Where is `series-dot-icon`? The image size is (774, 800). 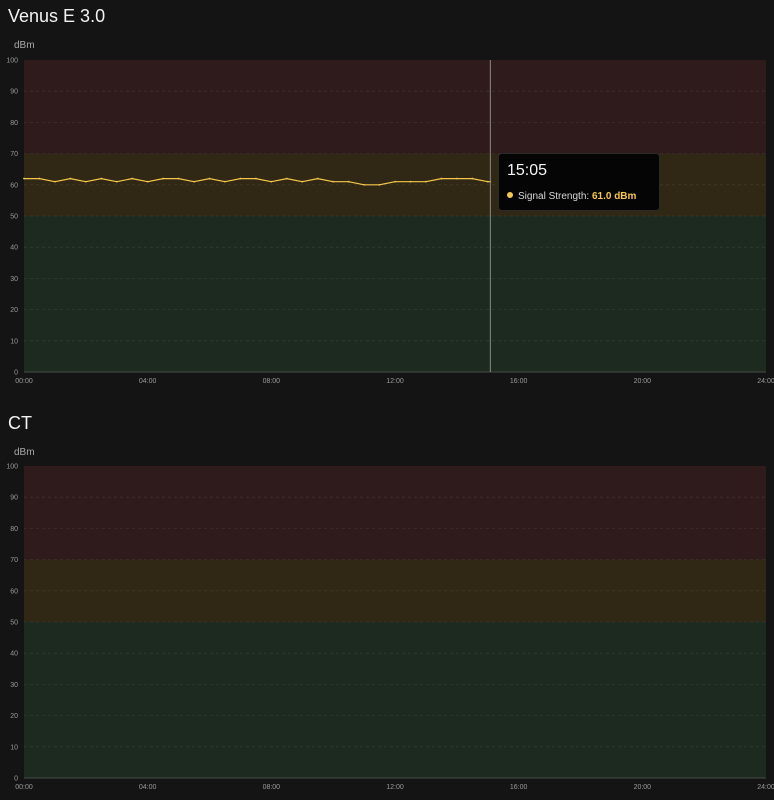 series-dot-icon is located at coordinates (510, 195).